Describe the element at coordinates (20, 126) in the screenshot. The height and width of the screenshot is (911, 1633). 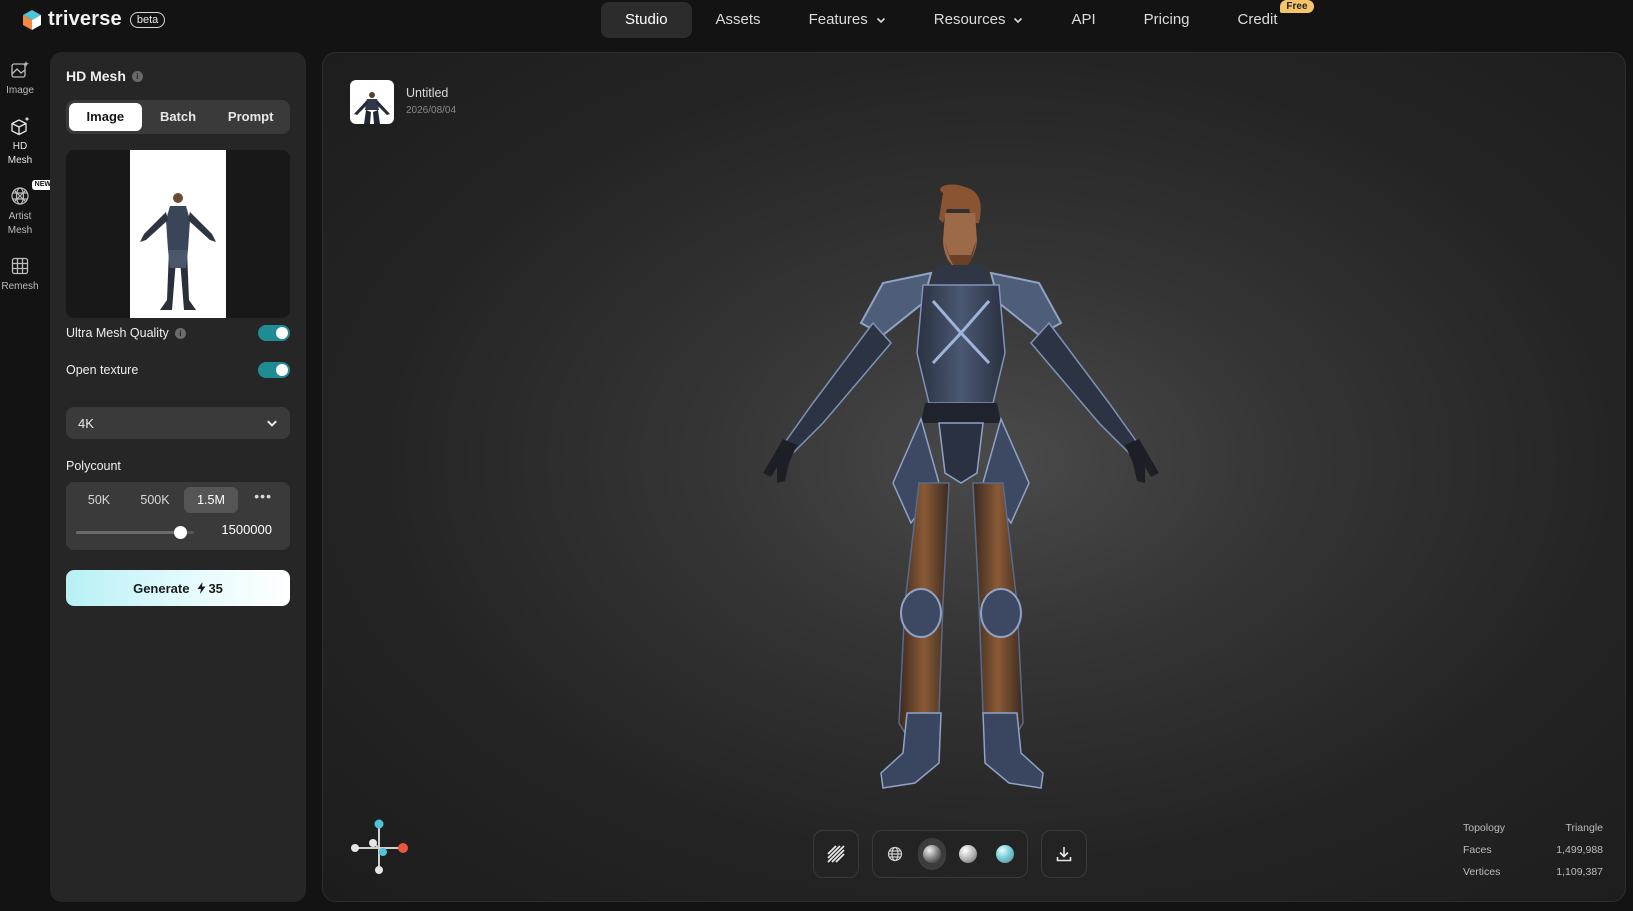
I see `cube-sparkle-icon` at that location.